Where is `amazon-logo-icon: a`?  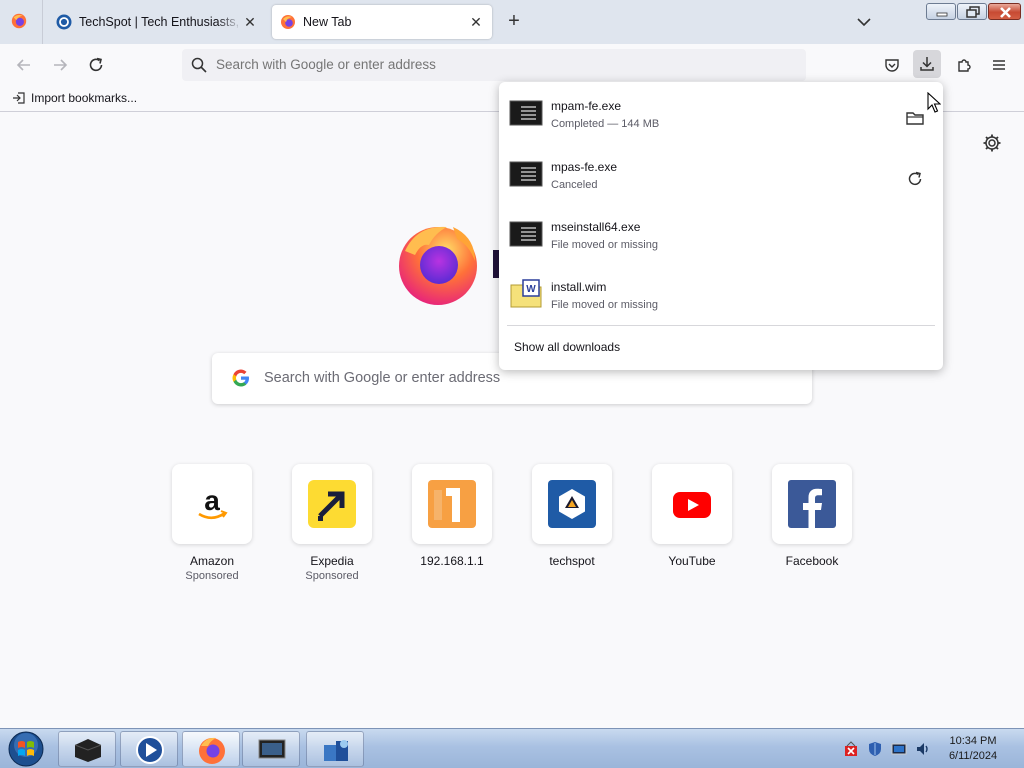
amazon-logo-icon: a is located at coordinates (213, 502).